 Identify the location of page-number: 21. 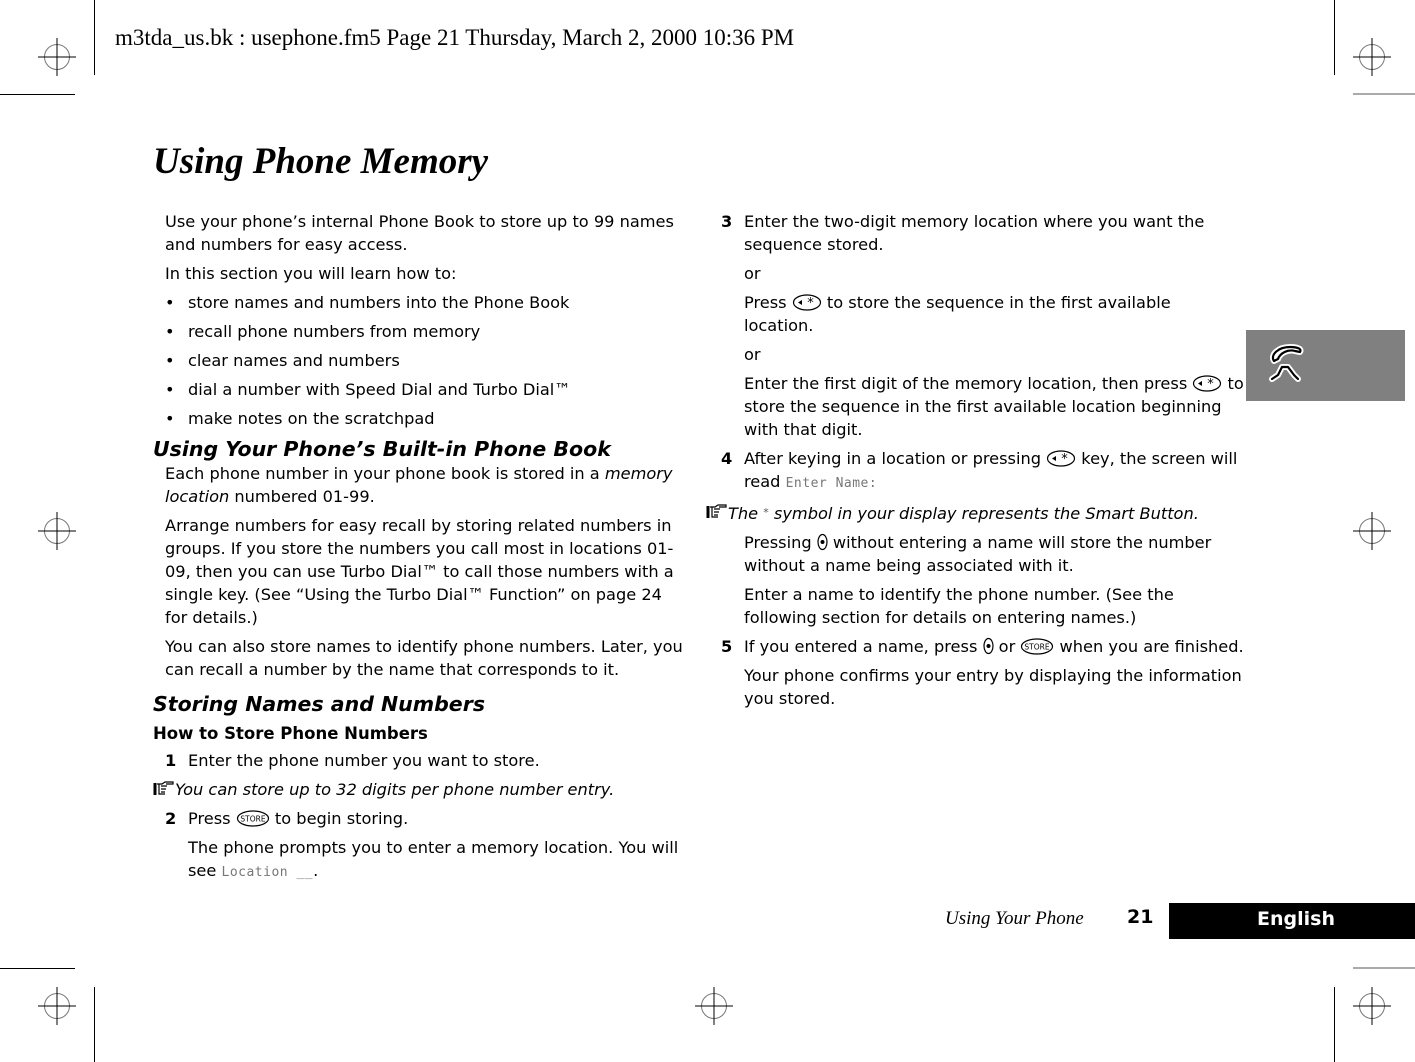
(1140, 917).